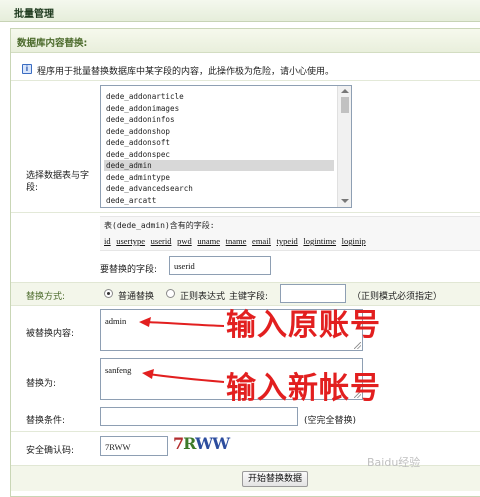 The width and height of the screenshot is (480, 497). What do you see at coordinates (394, 462) in the screenshot?
I see `watermark: Baidu经验` at bounding box center [394, 462].